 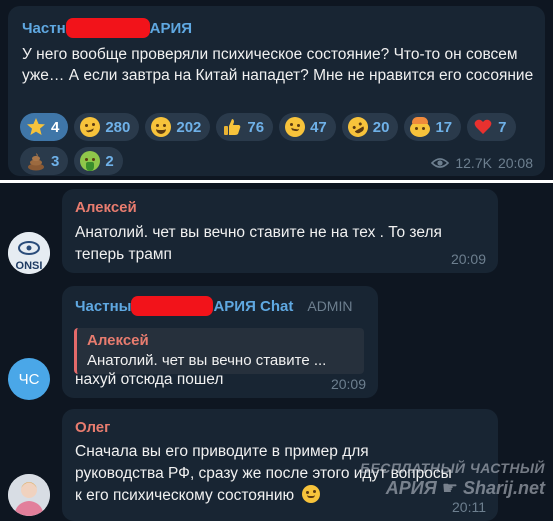 I want to click on post-author: Частн АРИЯ, so click(x=107, y=28).